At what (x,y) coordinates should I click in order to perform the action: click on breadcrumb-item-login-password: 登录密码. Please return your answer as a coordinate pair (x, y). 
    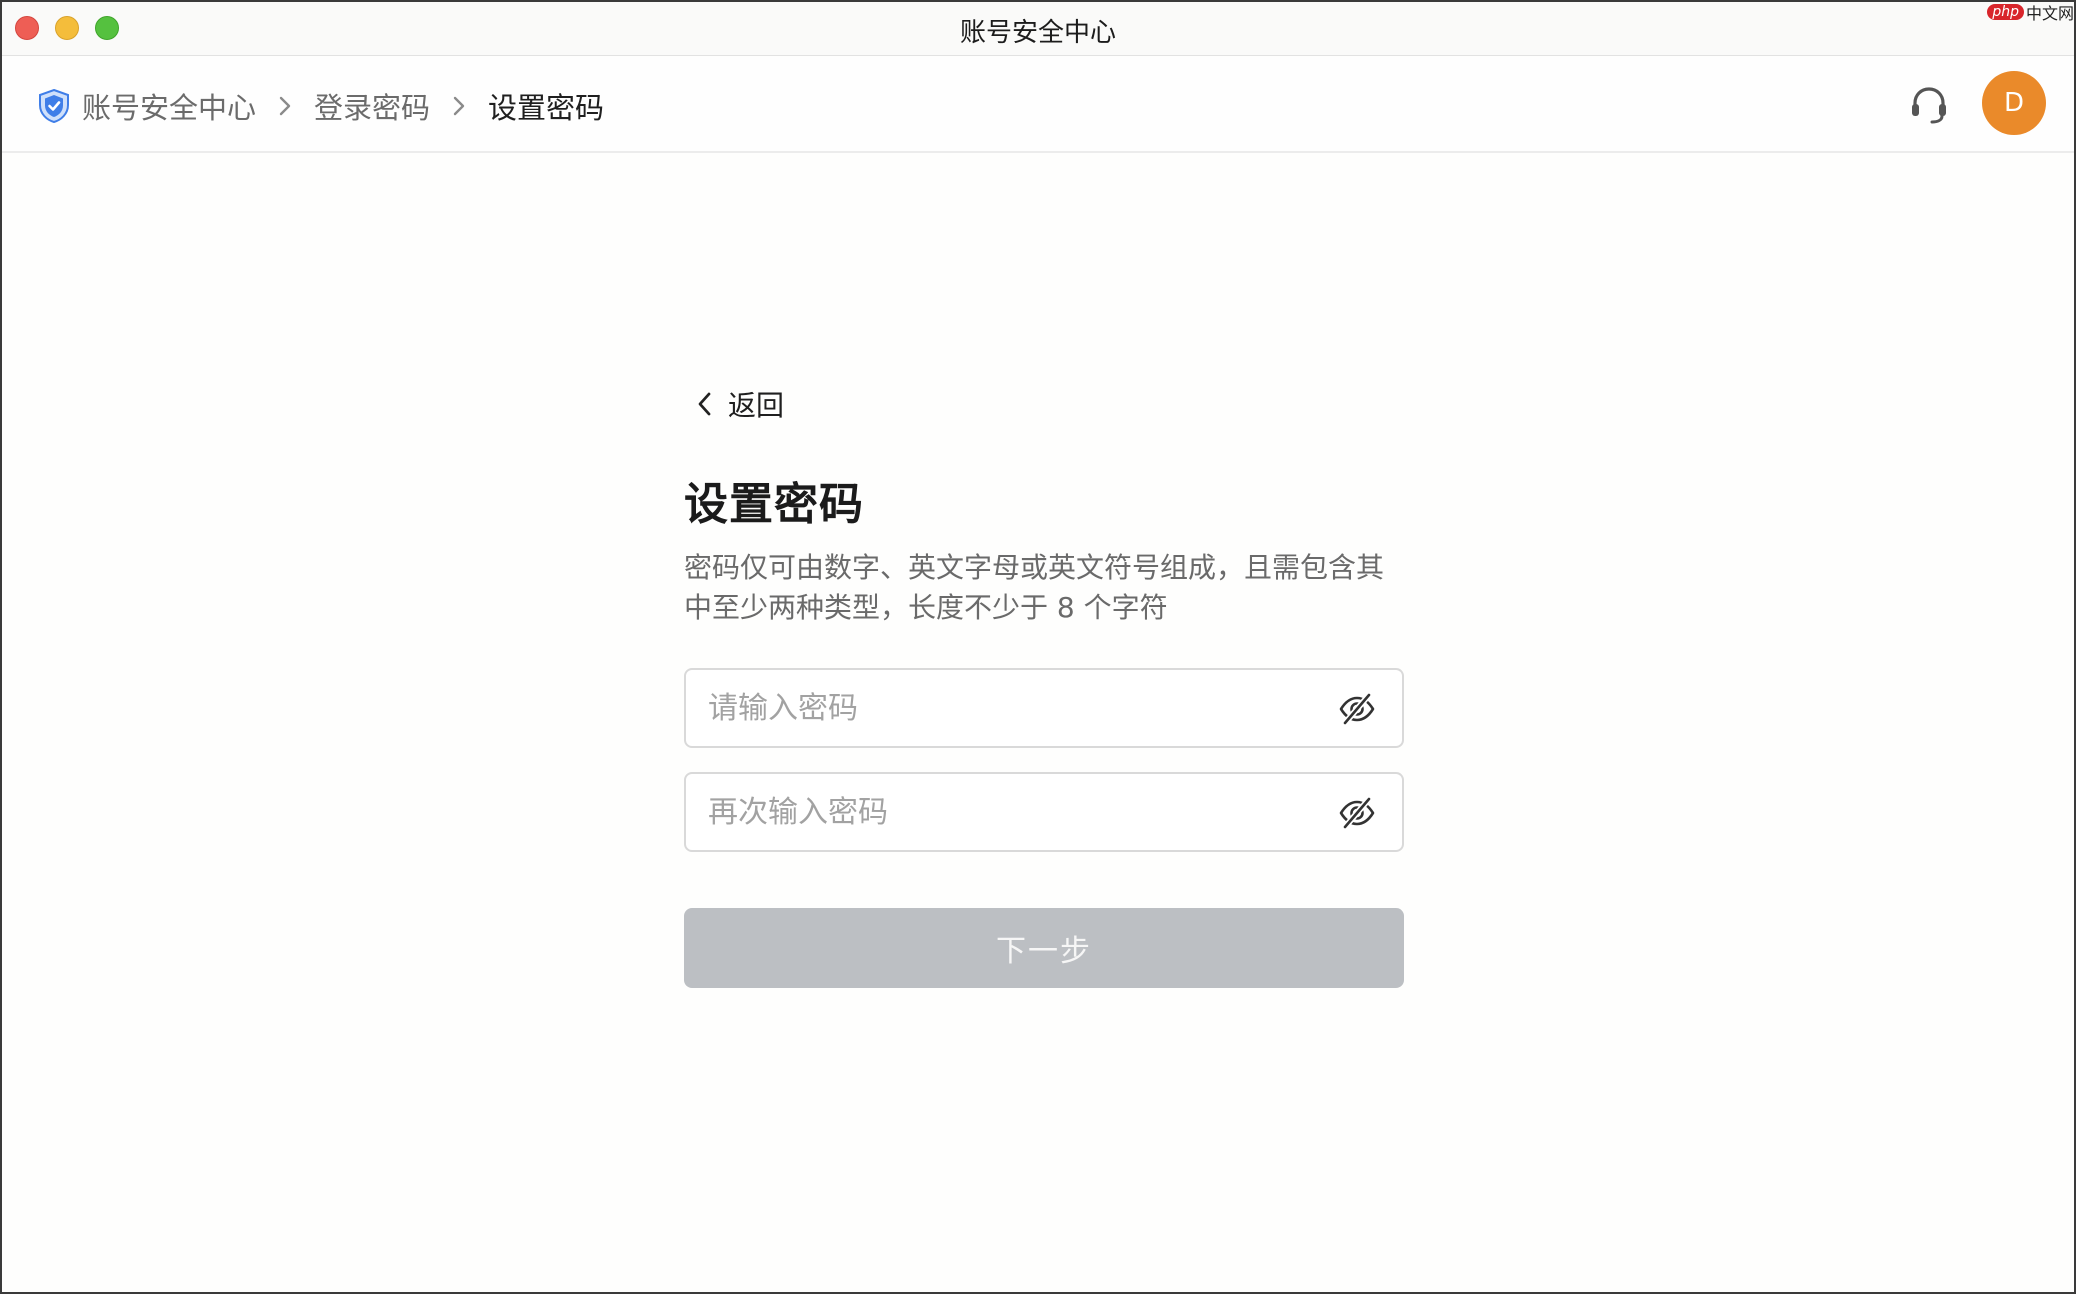
    Looking at the image, I should click on (372, 106).